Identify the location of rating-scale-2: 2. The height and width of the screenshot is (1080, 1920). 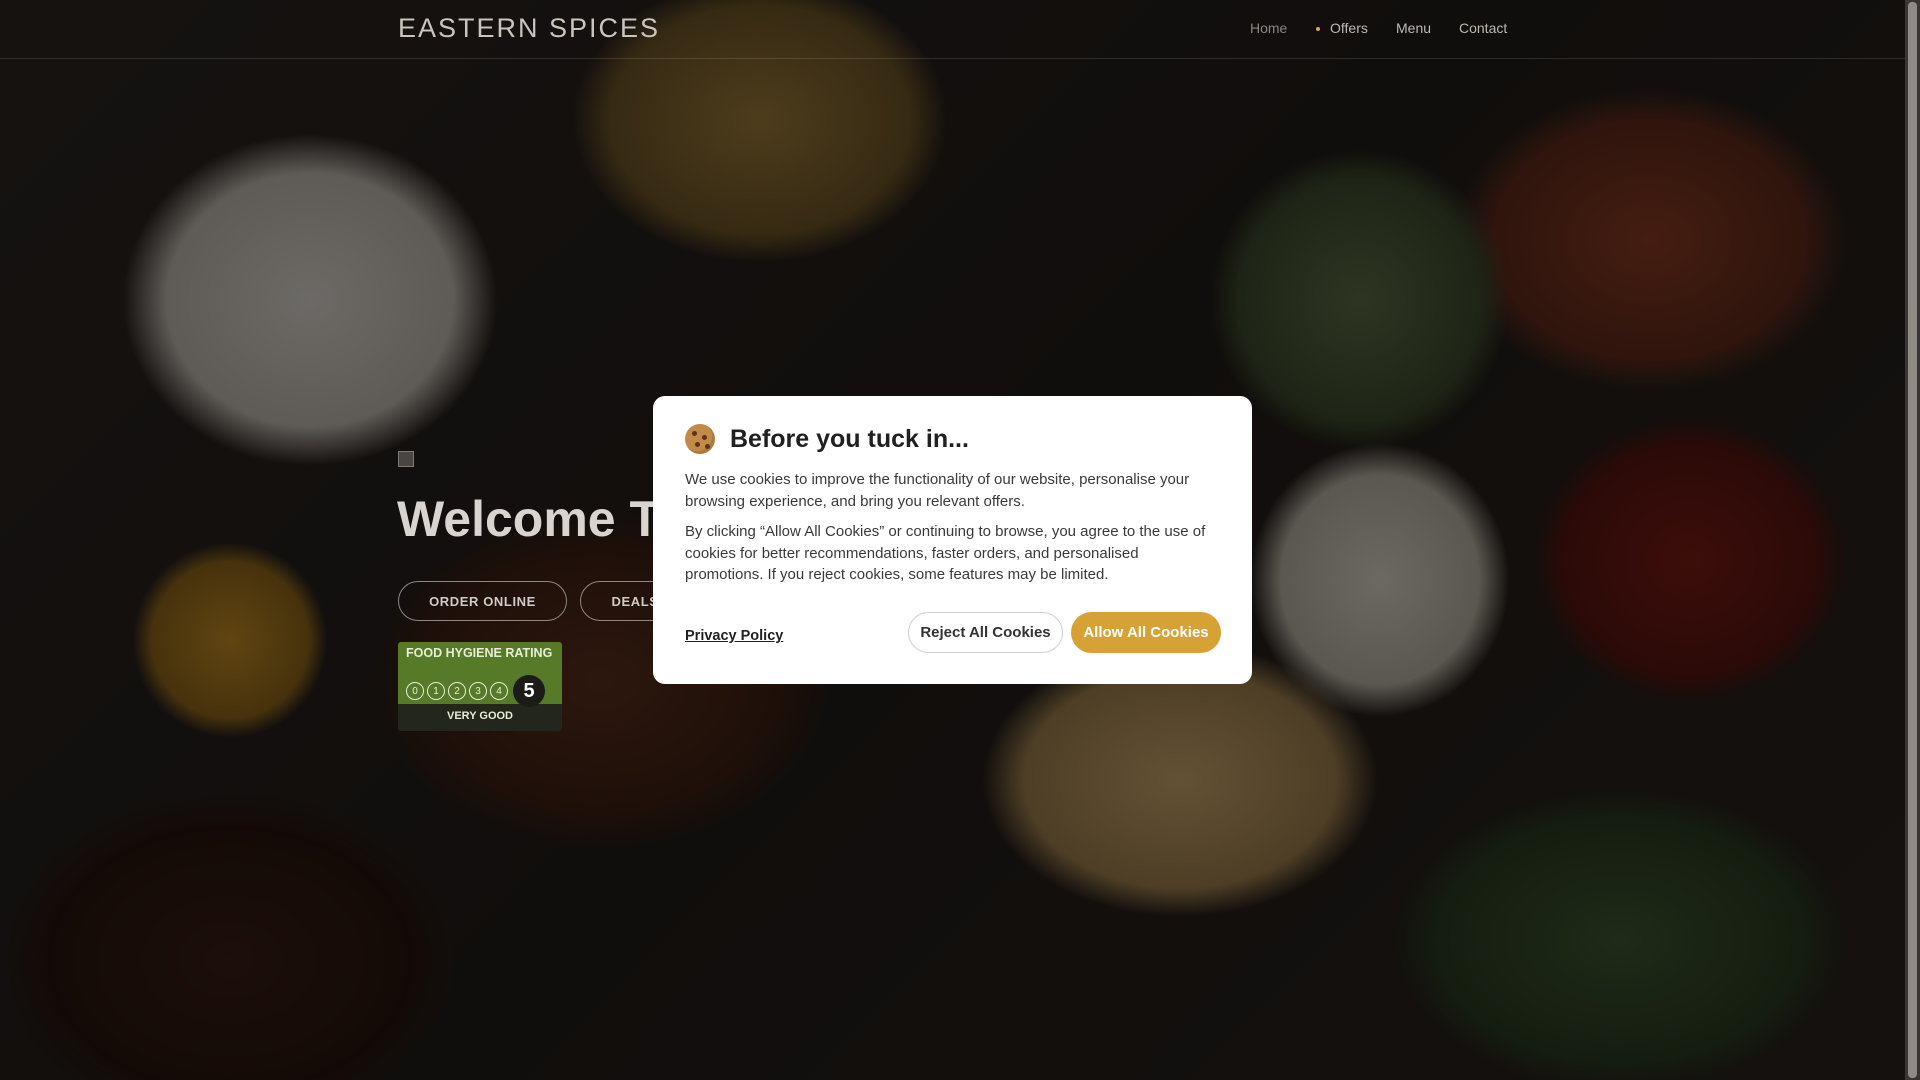
(457, 691).